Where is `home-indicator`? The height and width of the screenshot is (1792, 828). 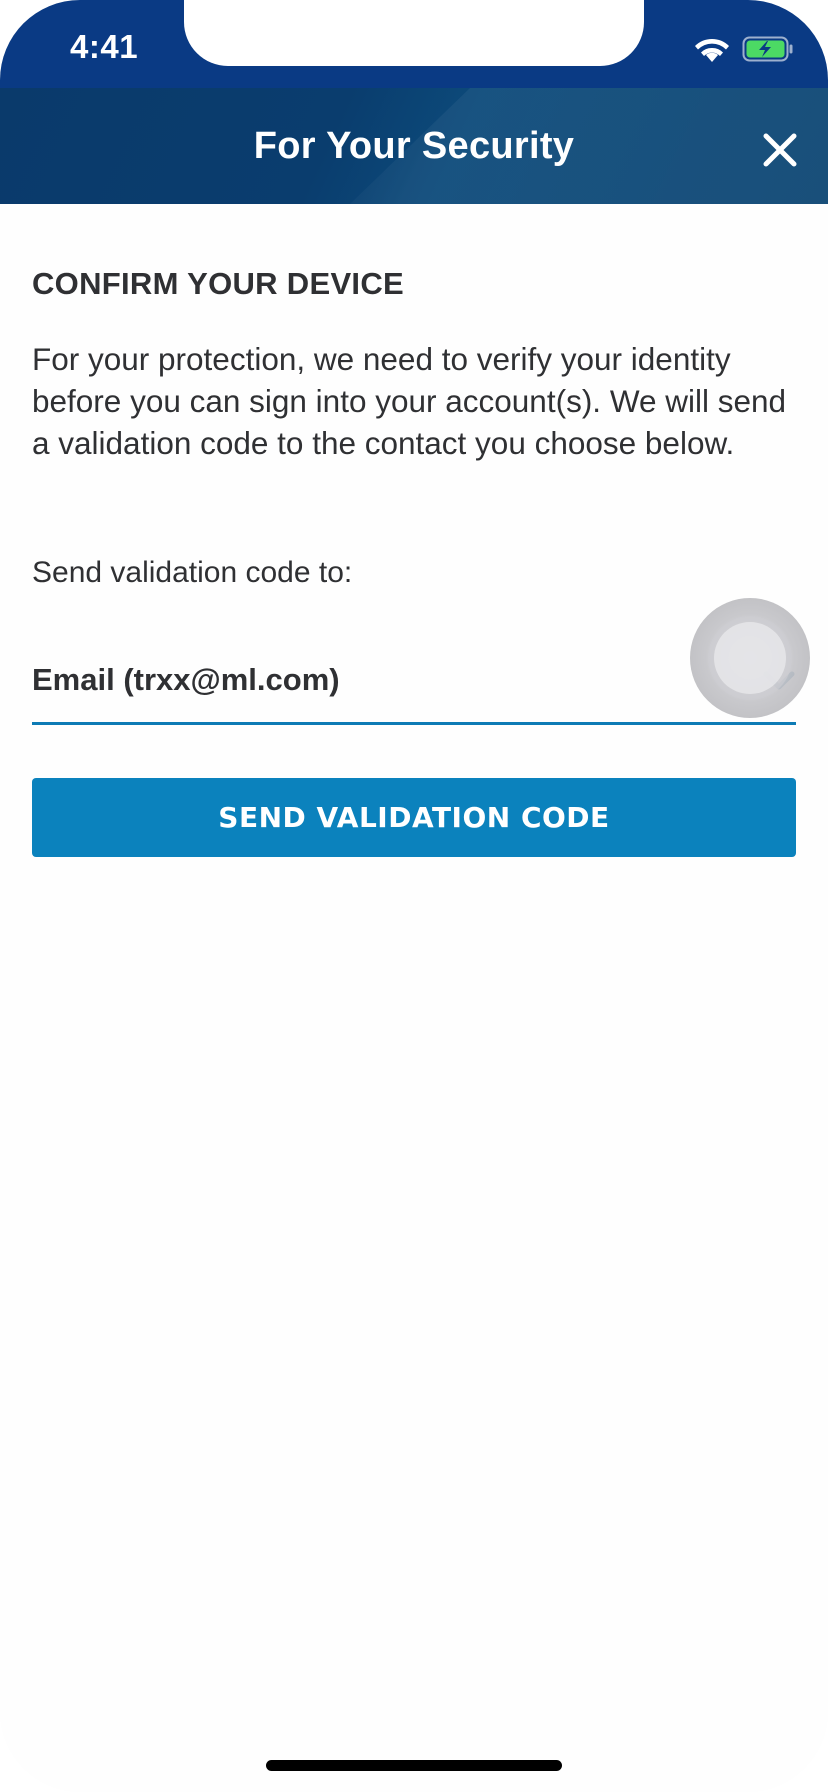
home-indicator is located at coordinates (414, 1765).